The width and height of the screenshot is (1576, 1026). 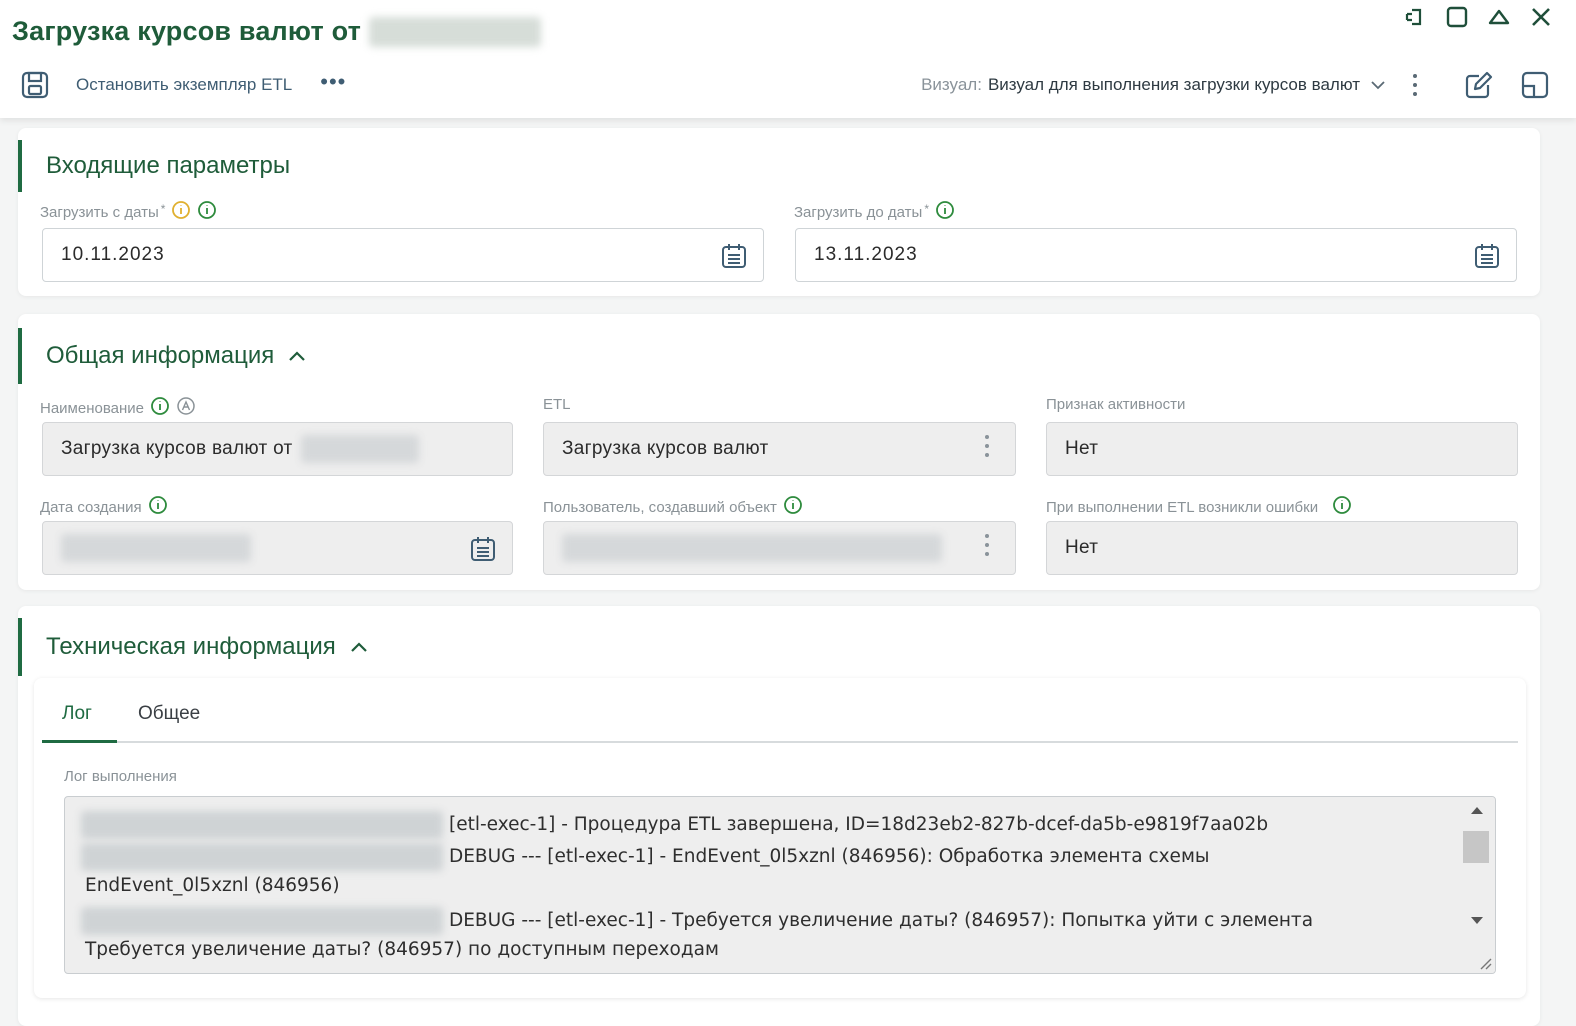 What do you see at coordinates (1477, 810) in the screenshot?
I see `scroll-up-arrow-icon` at bounding box center [1477, 810].